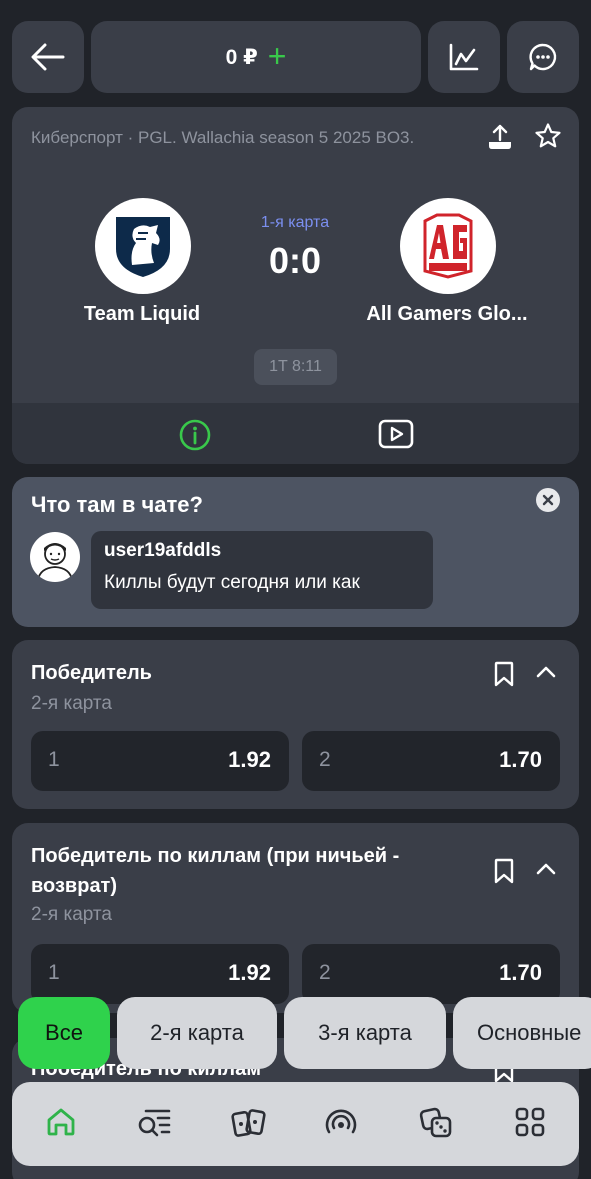  What do you see at coordinates (55, 562) in the screenshot?
I see `user-avatar-icon` at bounding box center [55, 562].